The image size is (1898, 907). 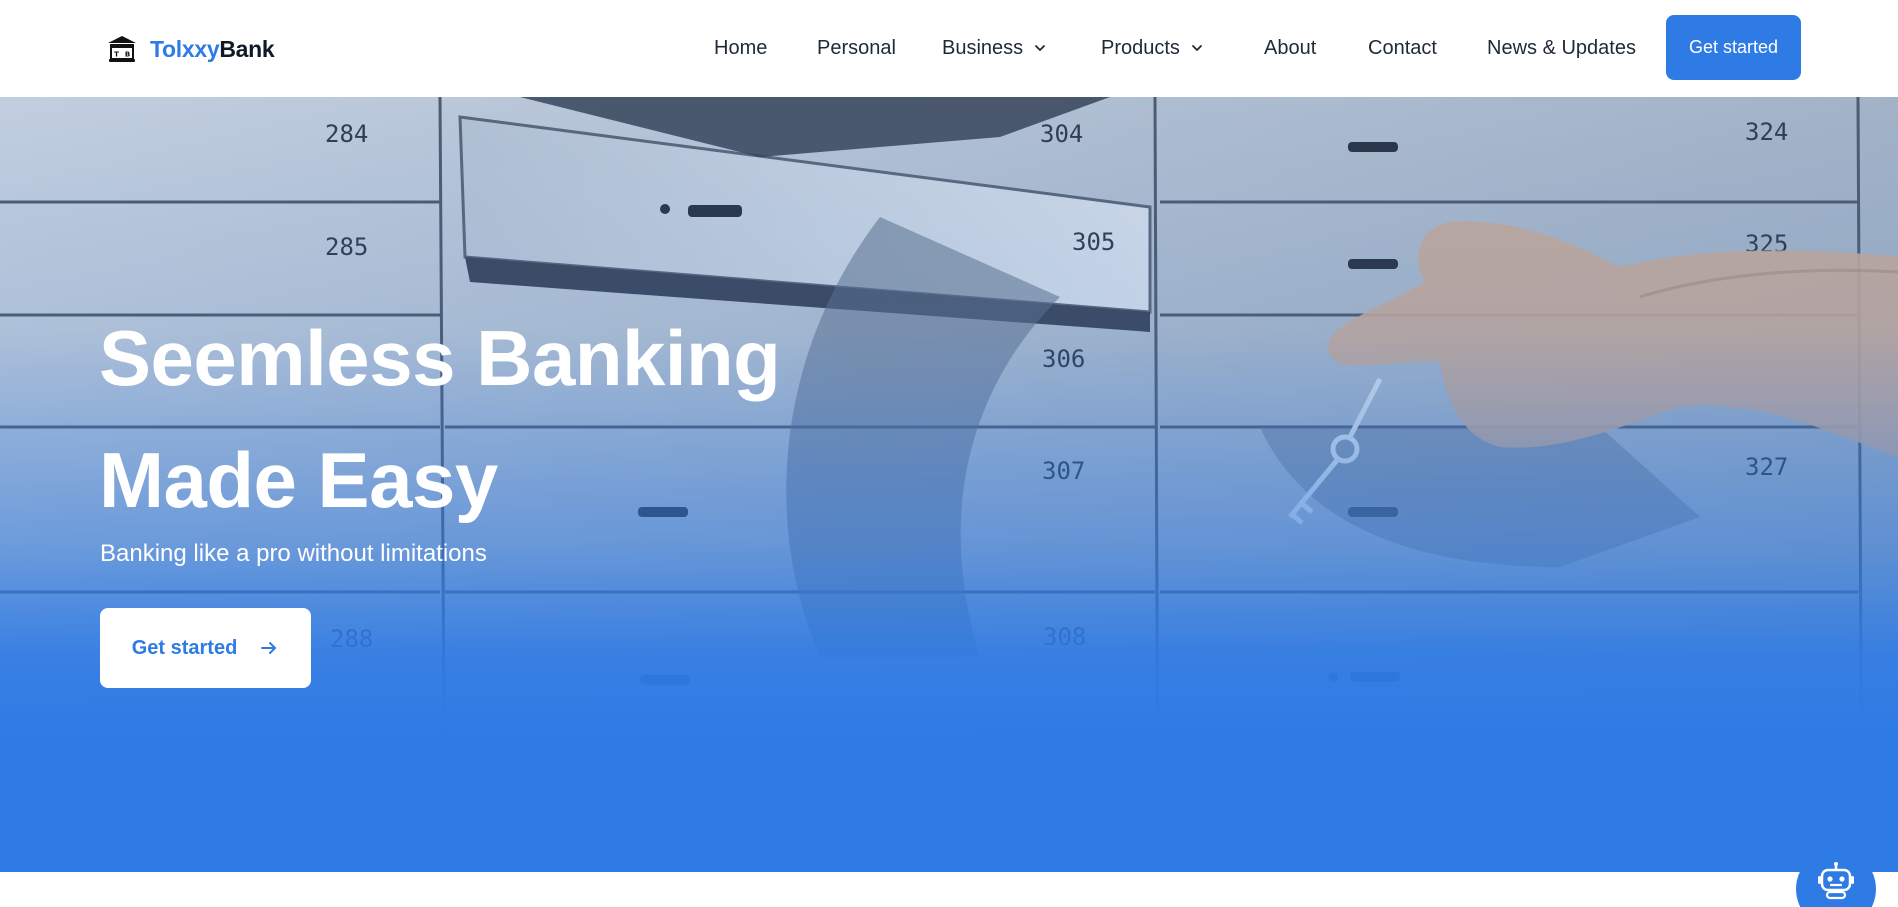 I want to click on nav-item-news-updates: News & Updates, so click(x=1561, y=48).